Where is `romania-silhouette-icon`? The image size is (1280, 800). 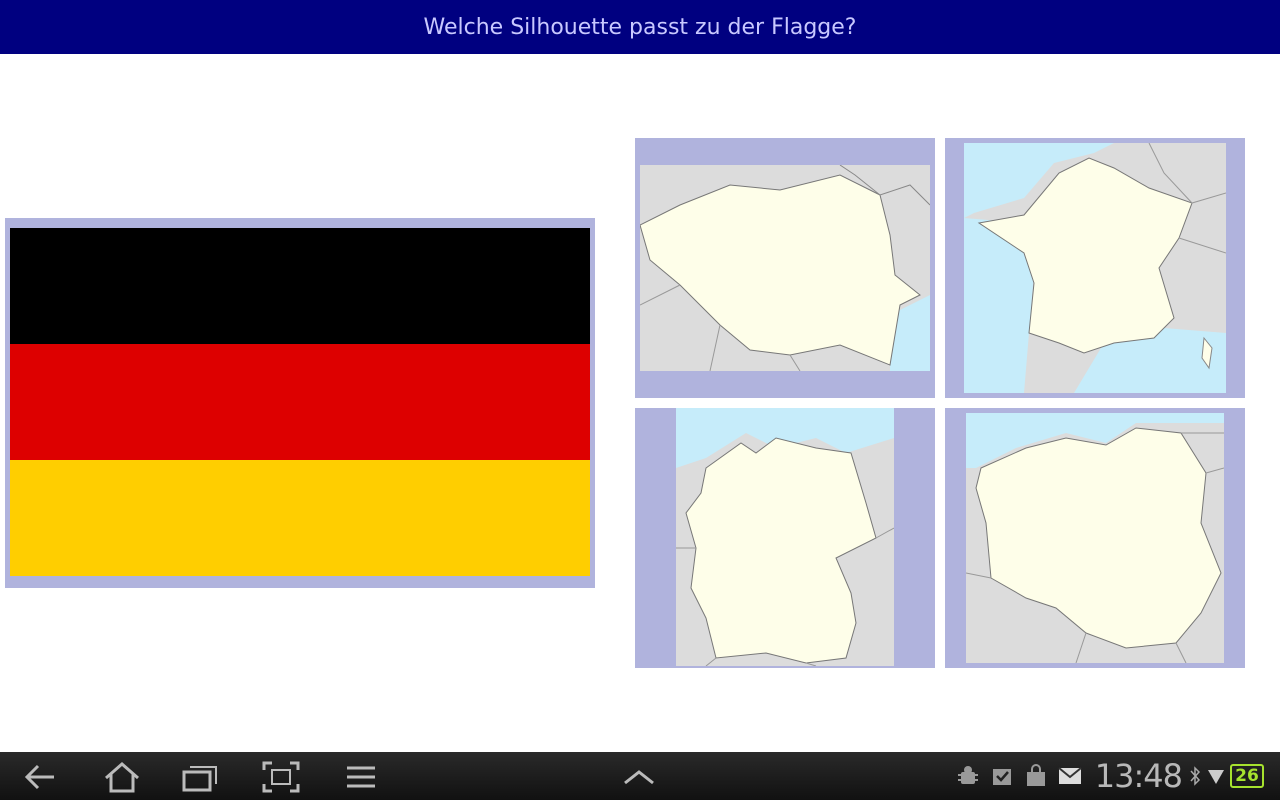 romania-silhouette-icon is located at coordinates (785, 268).